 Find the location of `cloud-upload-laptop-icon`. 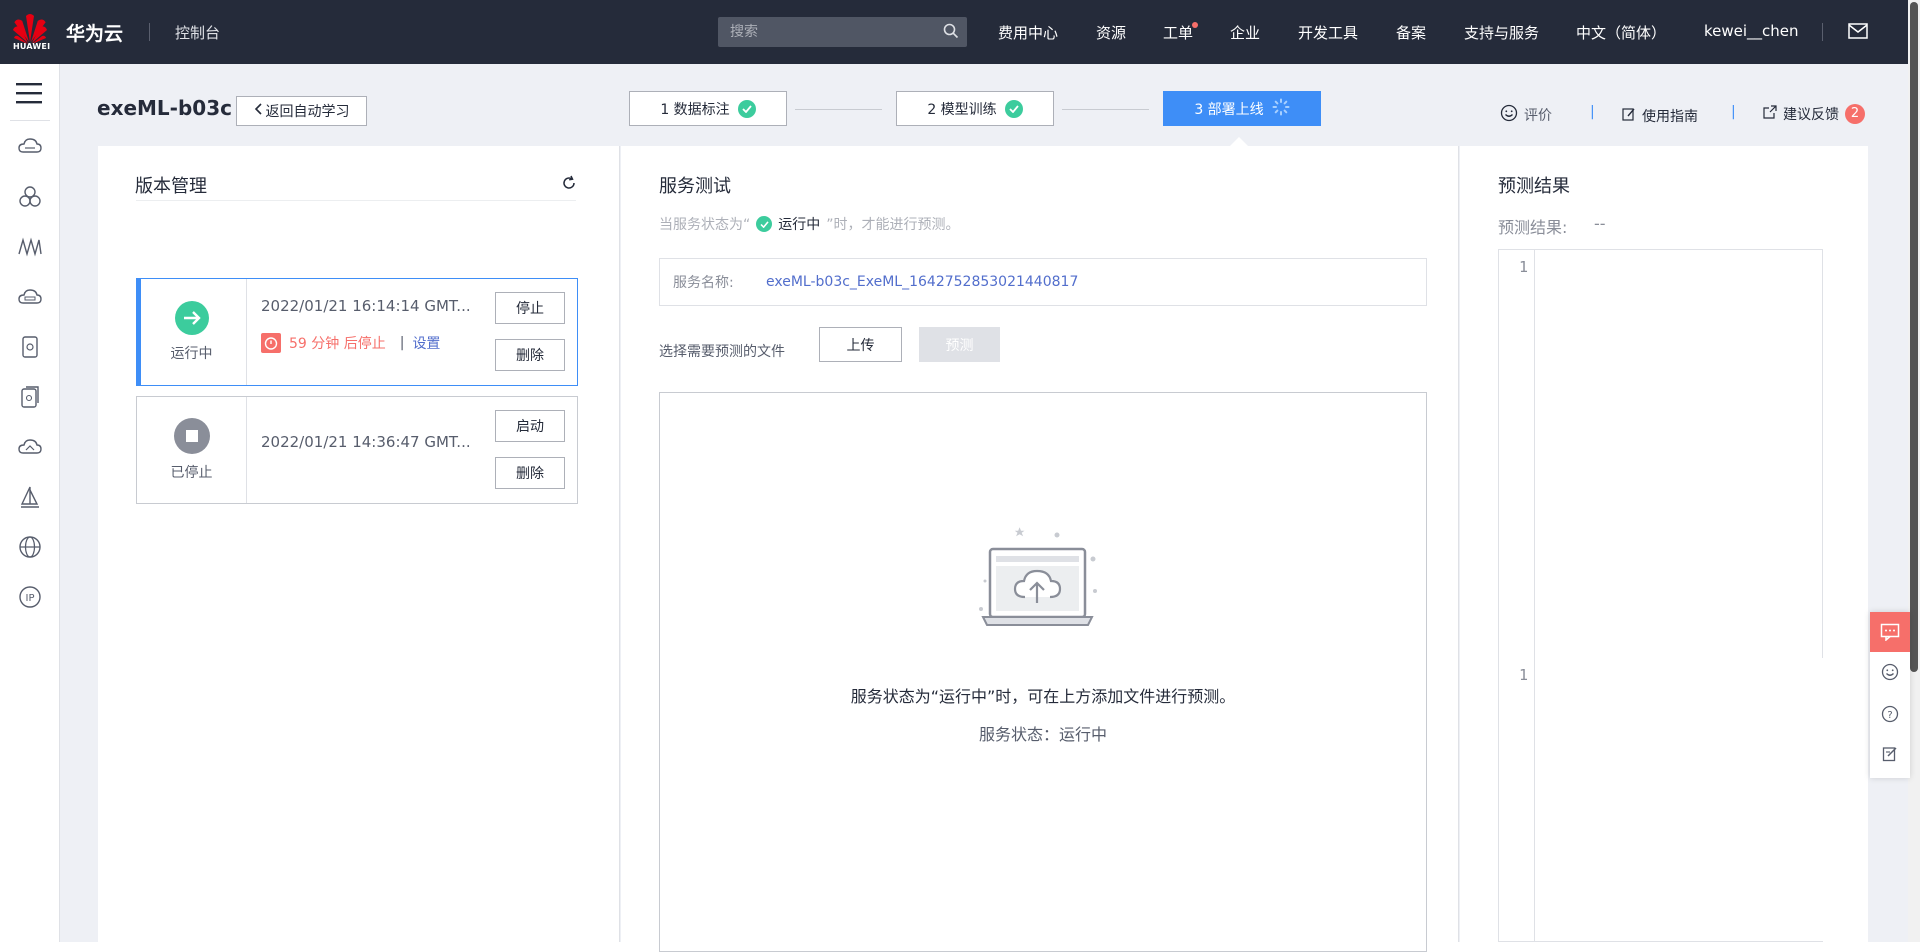

cloud-upload-laptop-icon is located at coordinates (1040, 585).